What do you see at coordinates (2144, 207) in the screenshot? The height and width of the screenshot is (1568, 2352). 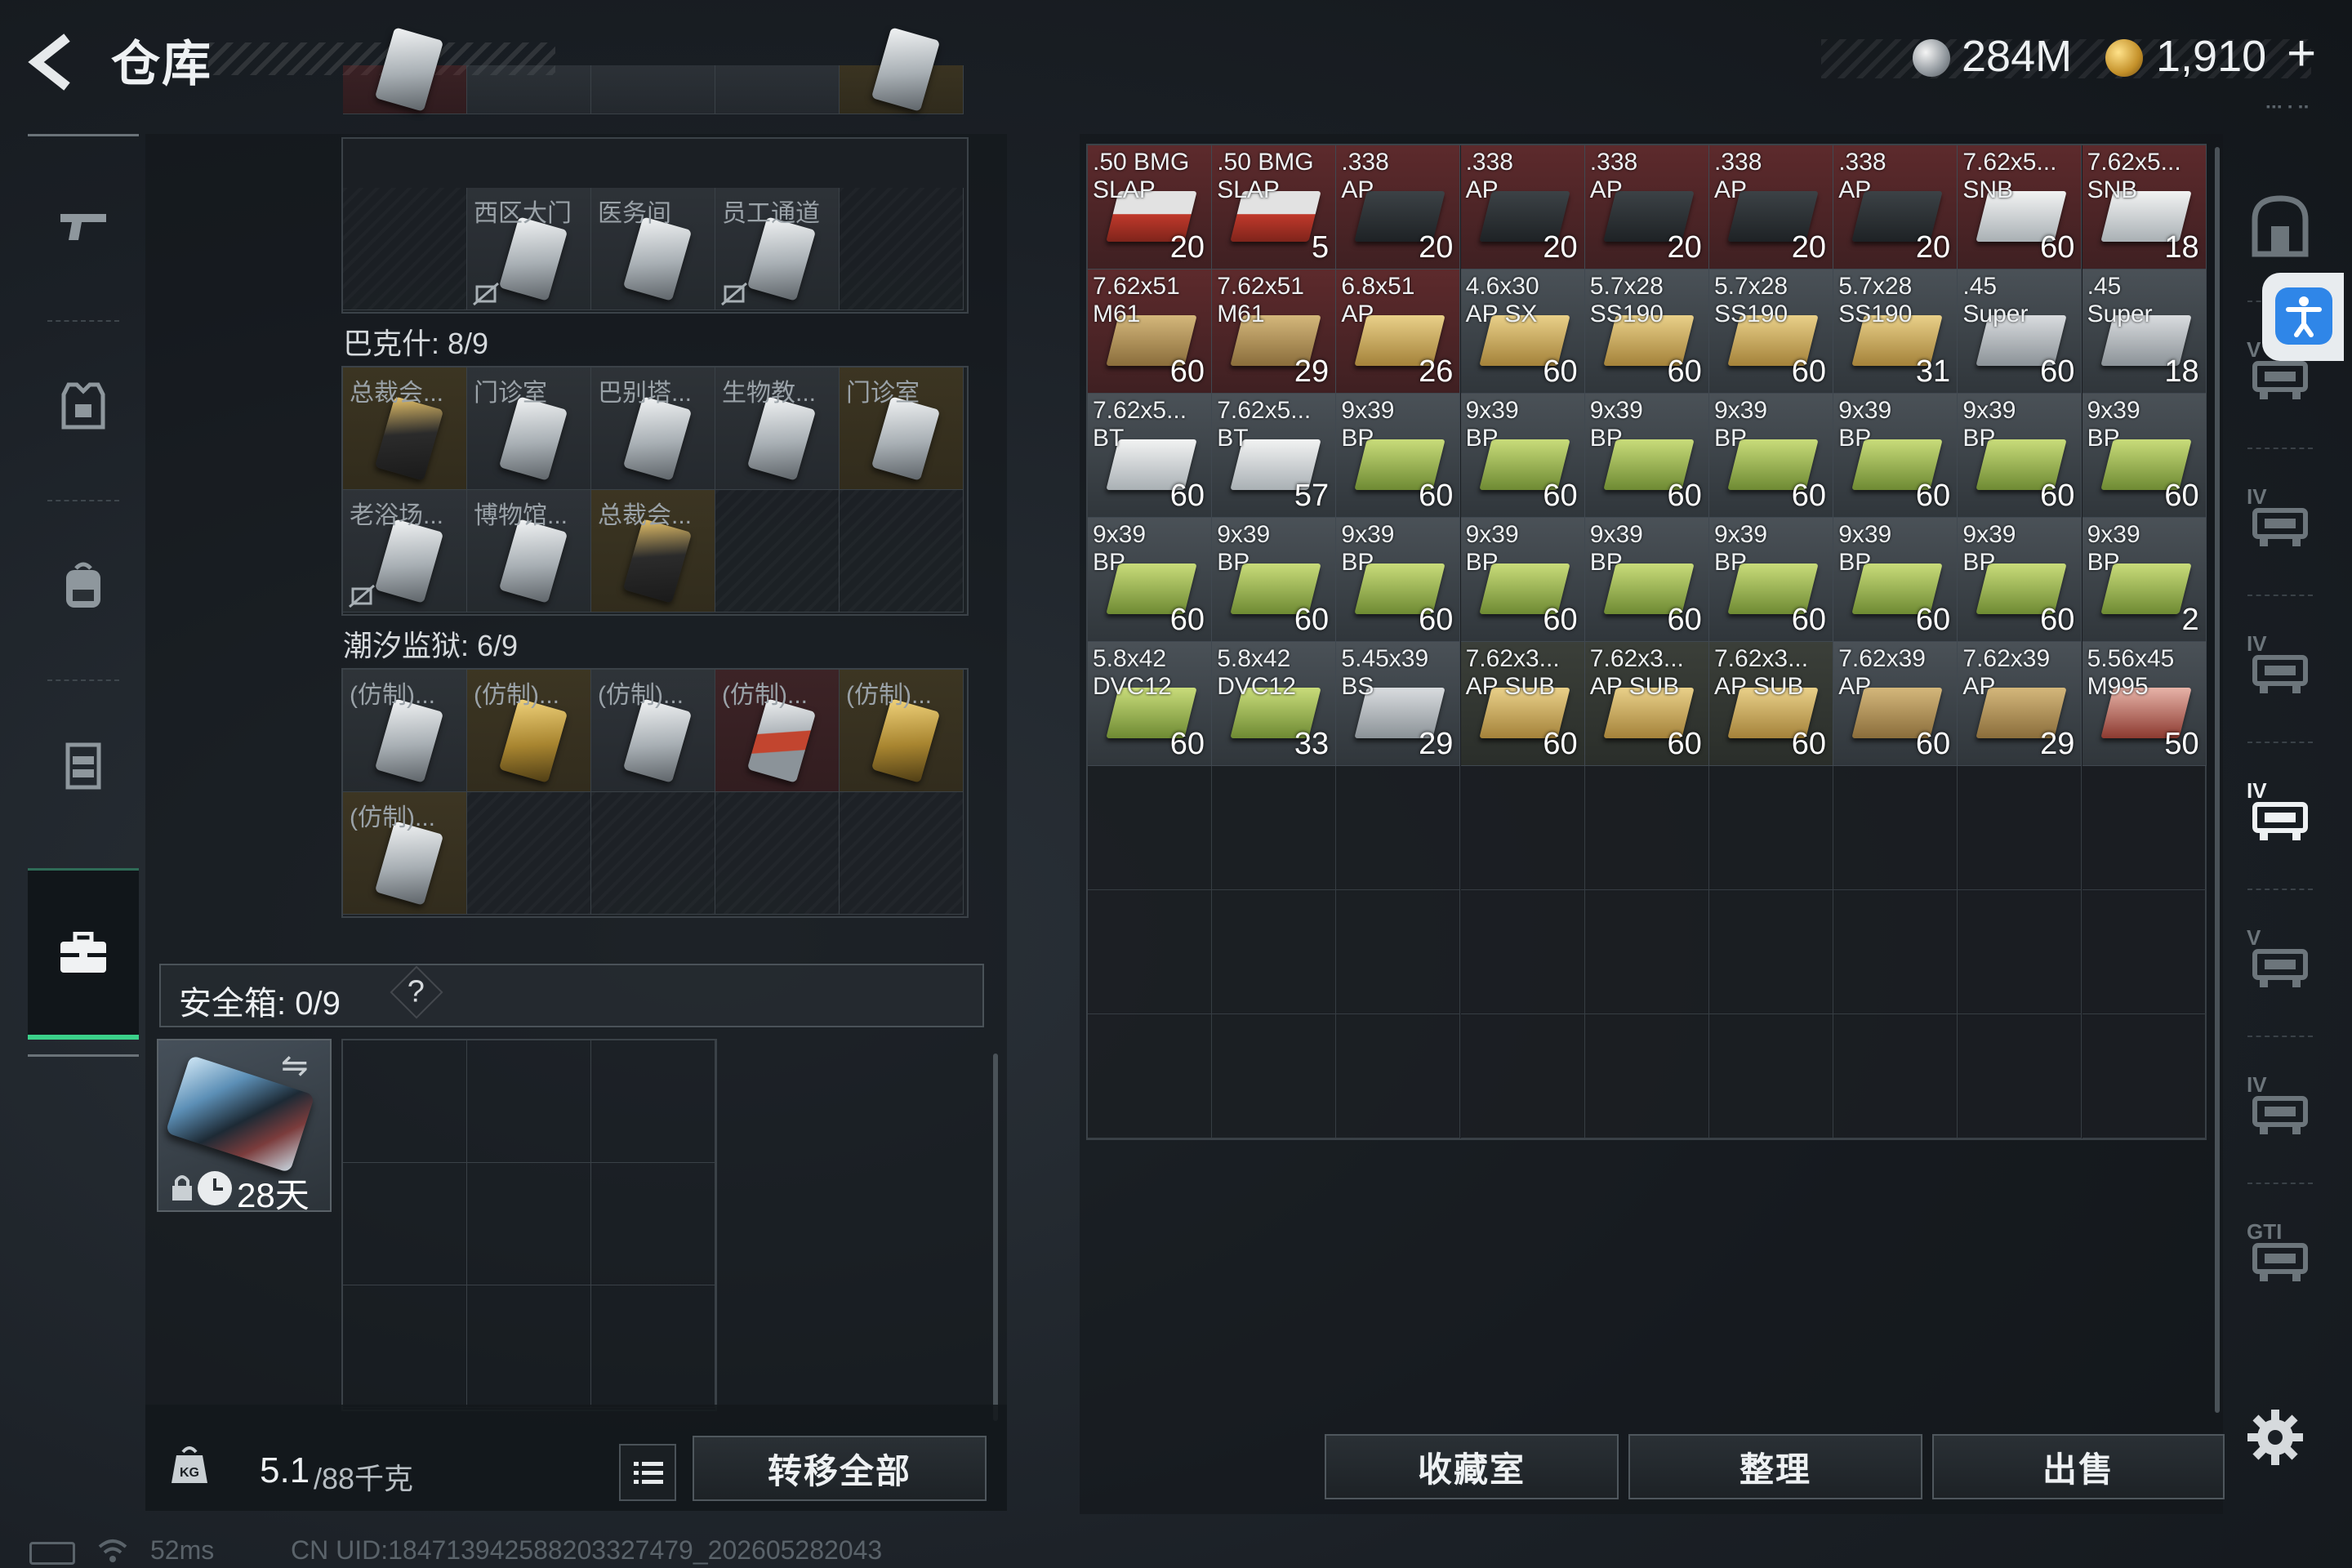 I see `ammo-item: 7.62x5... SNB 18` at bounding box center [2144, 207].